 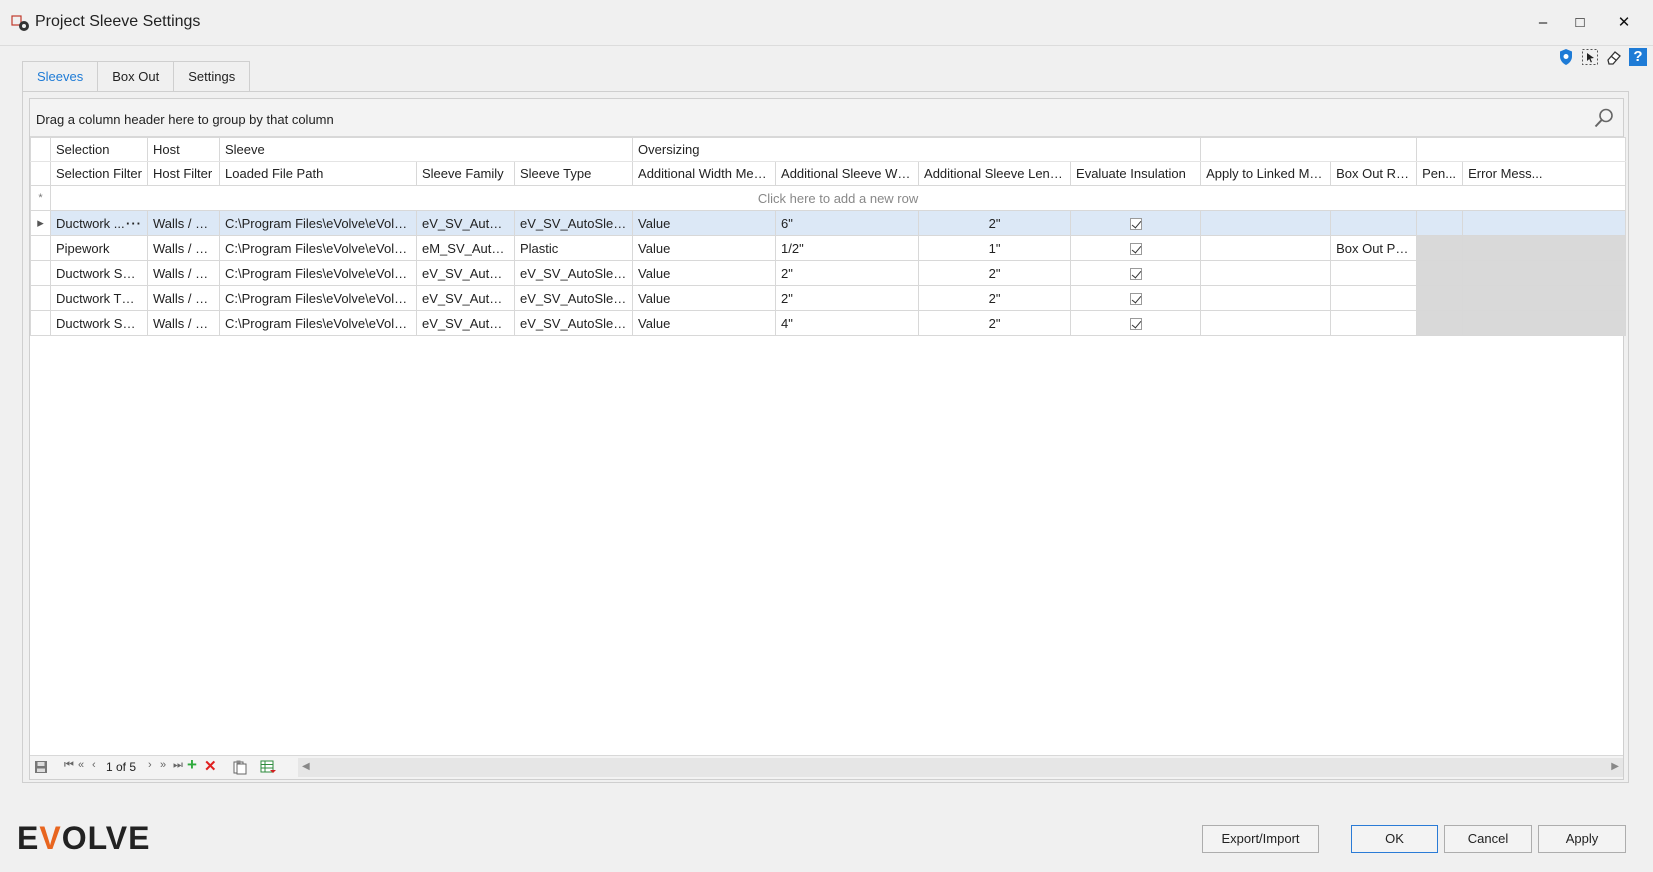 I want to click on col-box-out-rule: Box Out Rule, so click(x=1374, y=173).